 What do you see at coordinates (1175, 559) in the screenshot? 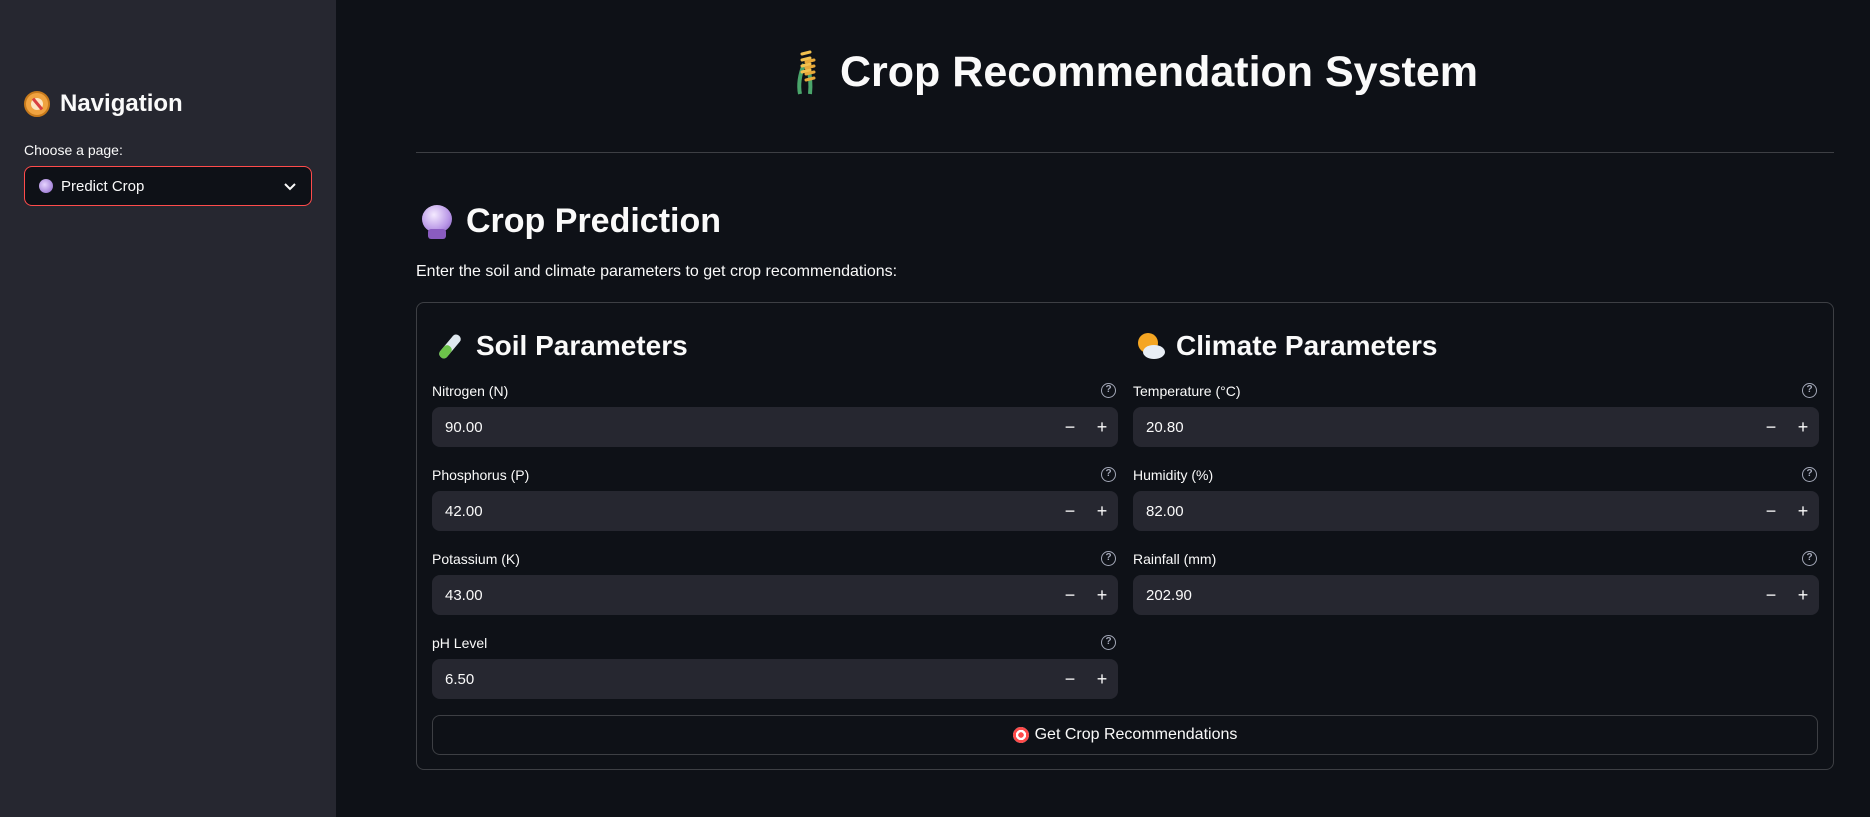
I see `rainfall-label: Rainfall (mm)` at bounding box center [1175, 559].